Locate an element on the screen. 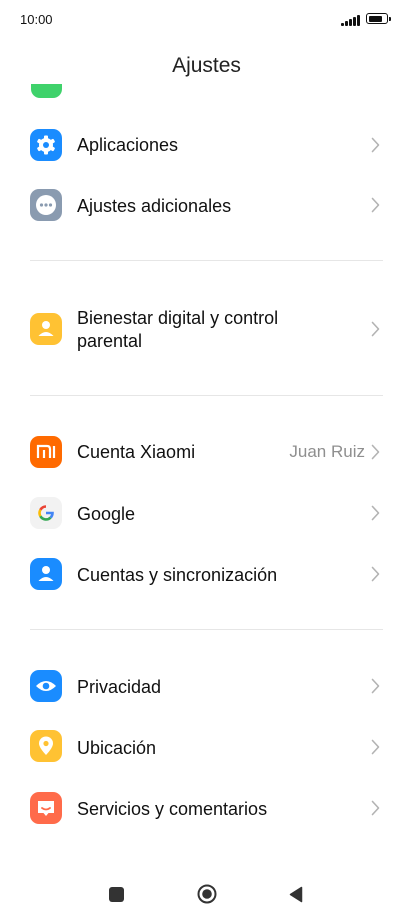 The height and width of the screenshot is (920, 413). item-label: Ajustes adicionales is located at coordinates (154, 206).